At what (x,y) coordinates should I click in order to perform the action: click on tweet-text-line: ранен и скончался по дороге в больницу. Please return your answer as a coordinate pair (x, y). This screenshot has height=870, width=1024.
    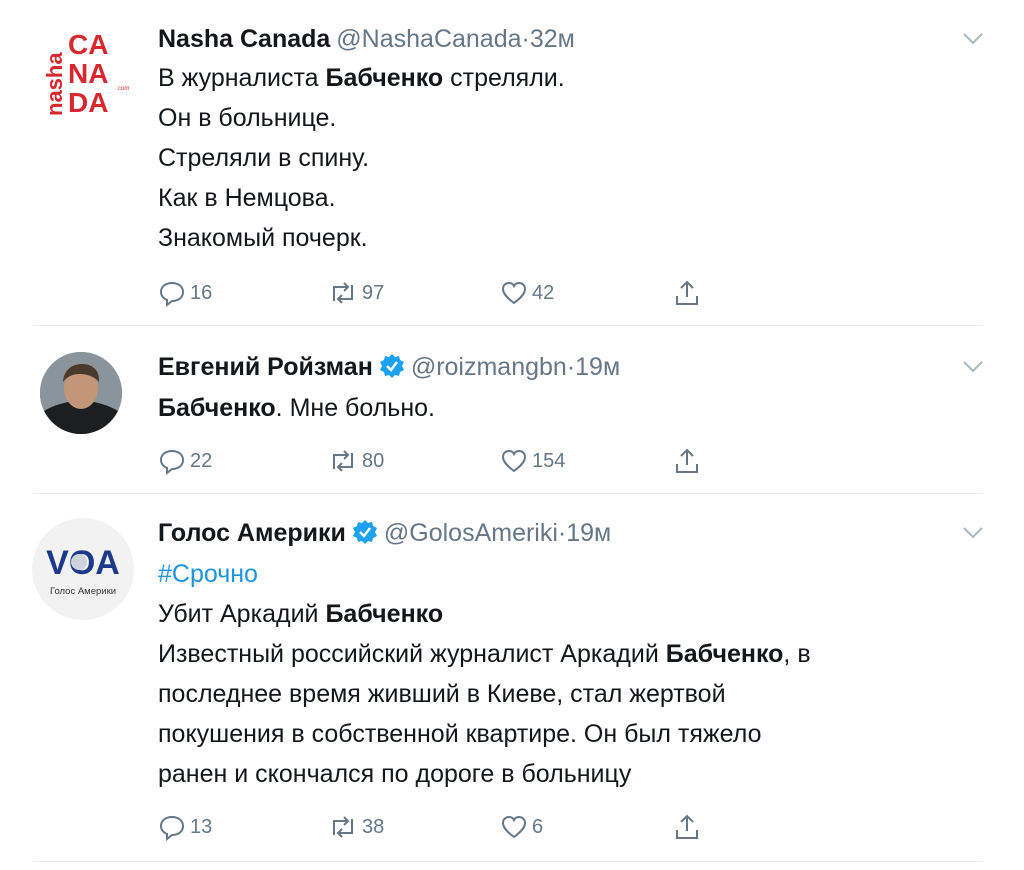
    Looking at the image, I should click on (484, 774).